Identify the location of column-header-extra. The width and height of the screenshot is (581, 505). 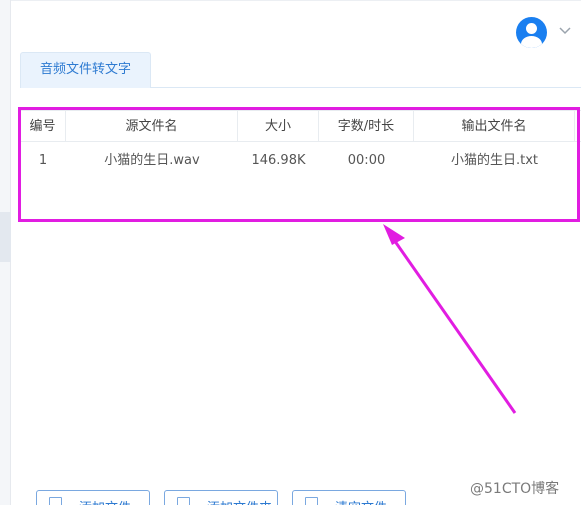
(578, 126).